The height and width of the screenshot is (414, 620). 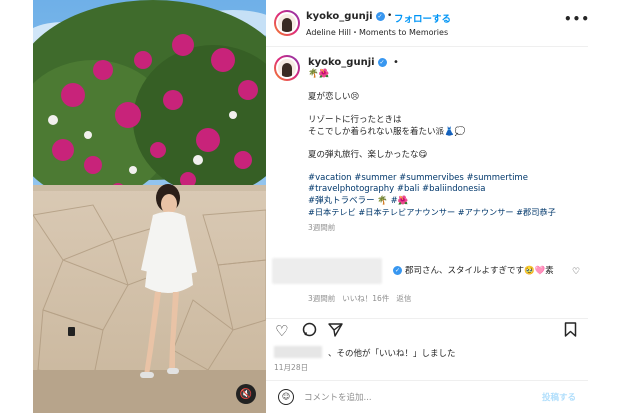 I want to click on caption-username-text: kyoko_gunji, so click(x=341, y=62).